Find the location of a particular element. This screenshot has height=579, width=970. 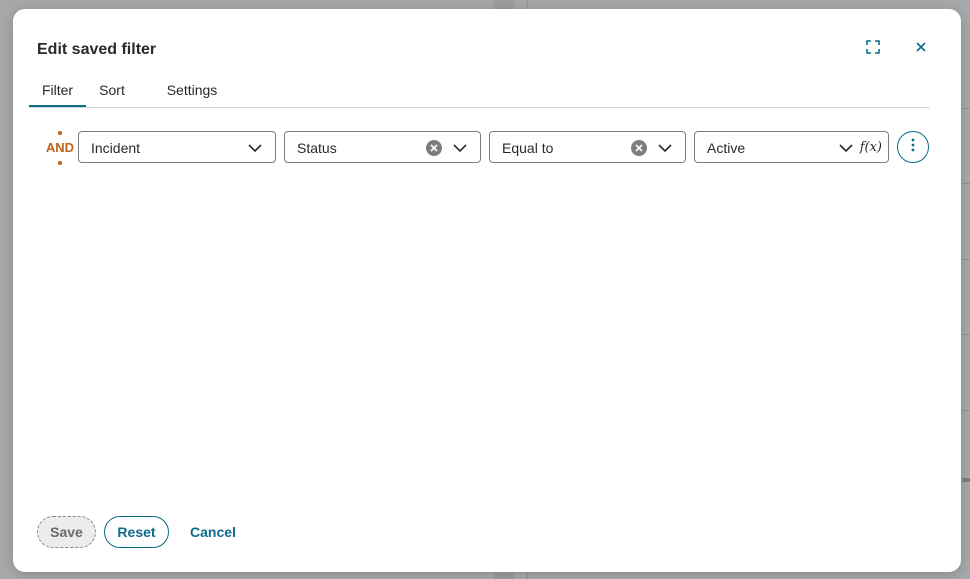

table-select: Incident is located at coordinates (177, 147).